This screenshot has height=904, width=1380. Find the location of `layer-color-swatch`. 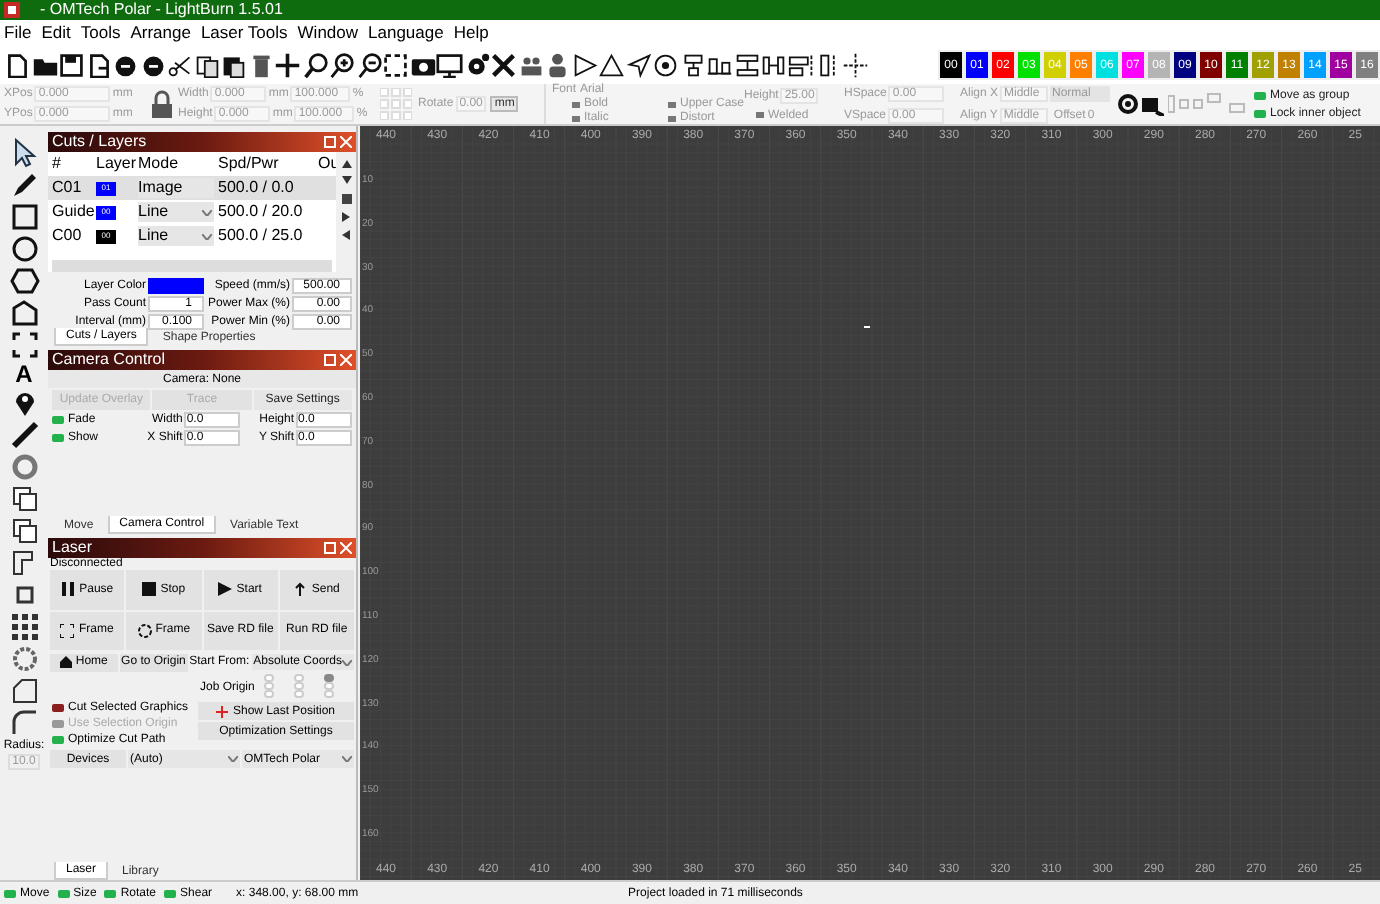

layer-color-swatch is located at coordinates (176, 286).